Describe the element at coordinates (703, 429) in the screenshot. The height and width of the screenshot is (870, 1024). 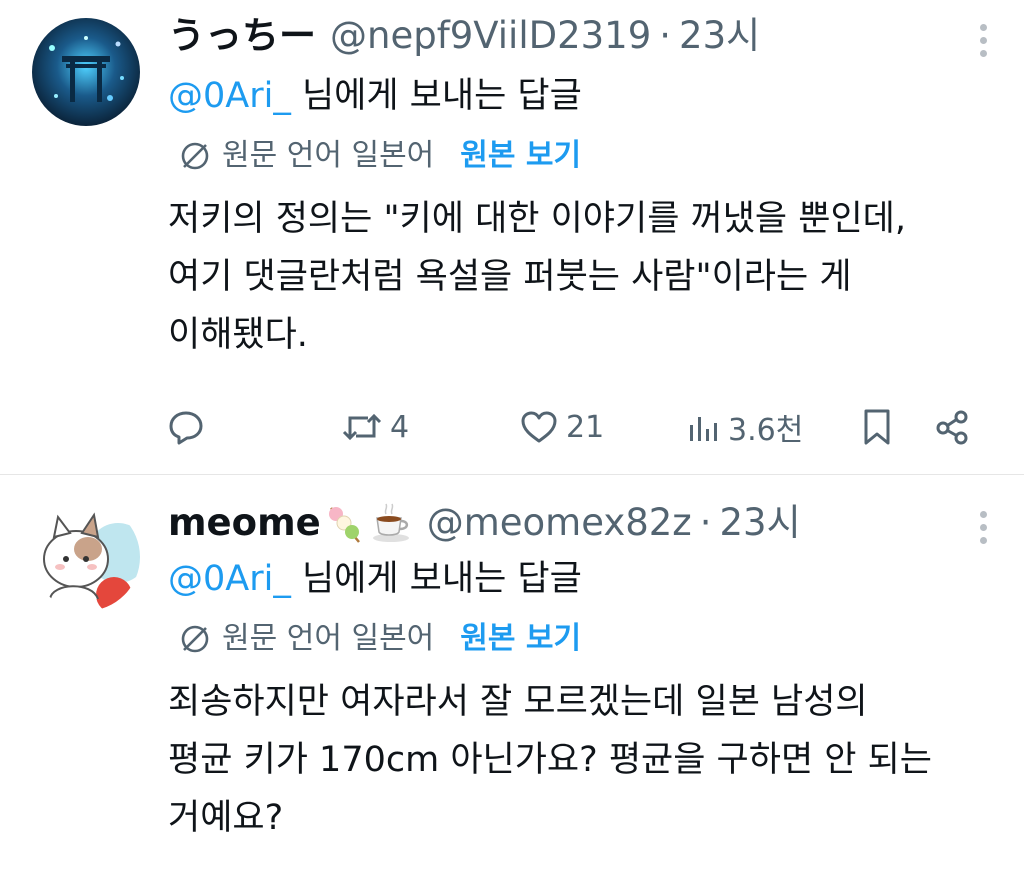
I see `views-icon` at that location.